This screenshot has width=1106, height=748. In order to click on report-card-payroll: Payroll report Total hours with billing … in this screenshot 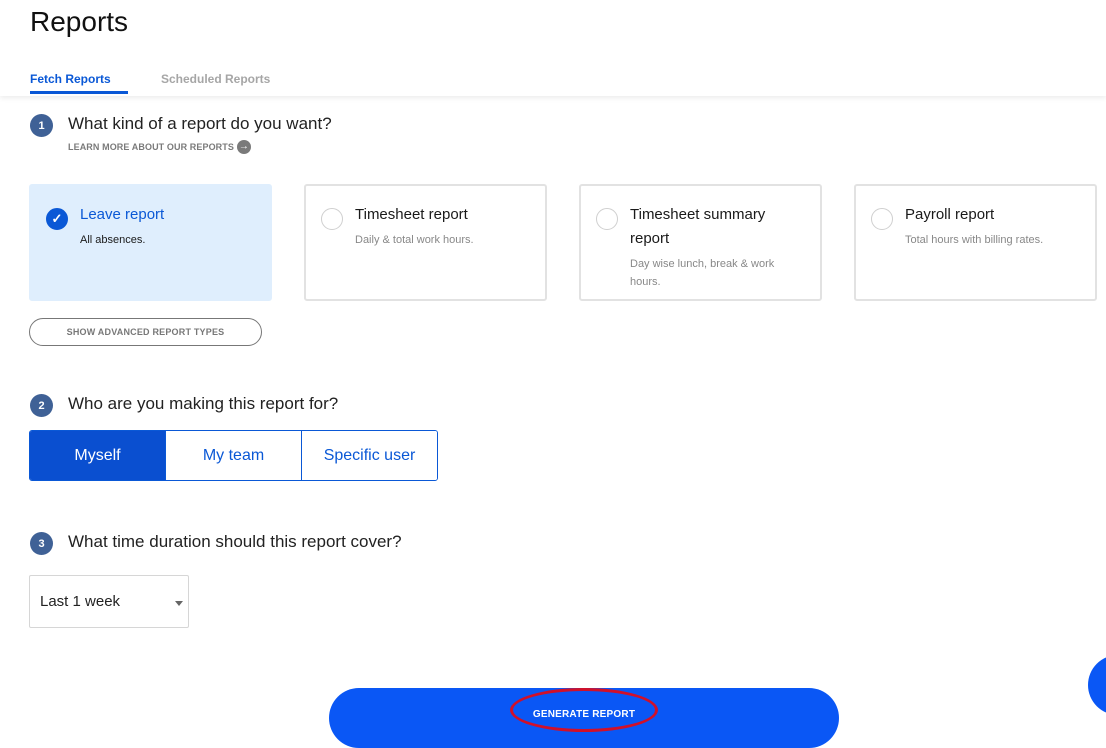, I will do `click(975, 242)`.